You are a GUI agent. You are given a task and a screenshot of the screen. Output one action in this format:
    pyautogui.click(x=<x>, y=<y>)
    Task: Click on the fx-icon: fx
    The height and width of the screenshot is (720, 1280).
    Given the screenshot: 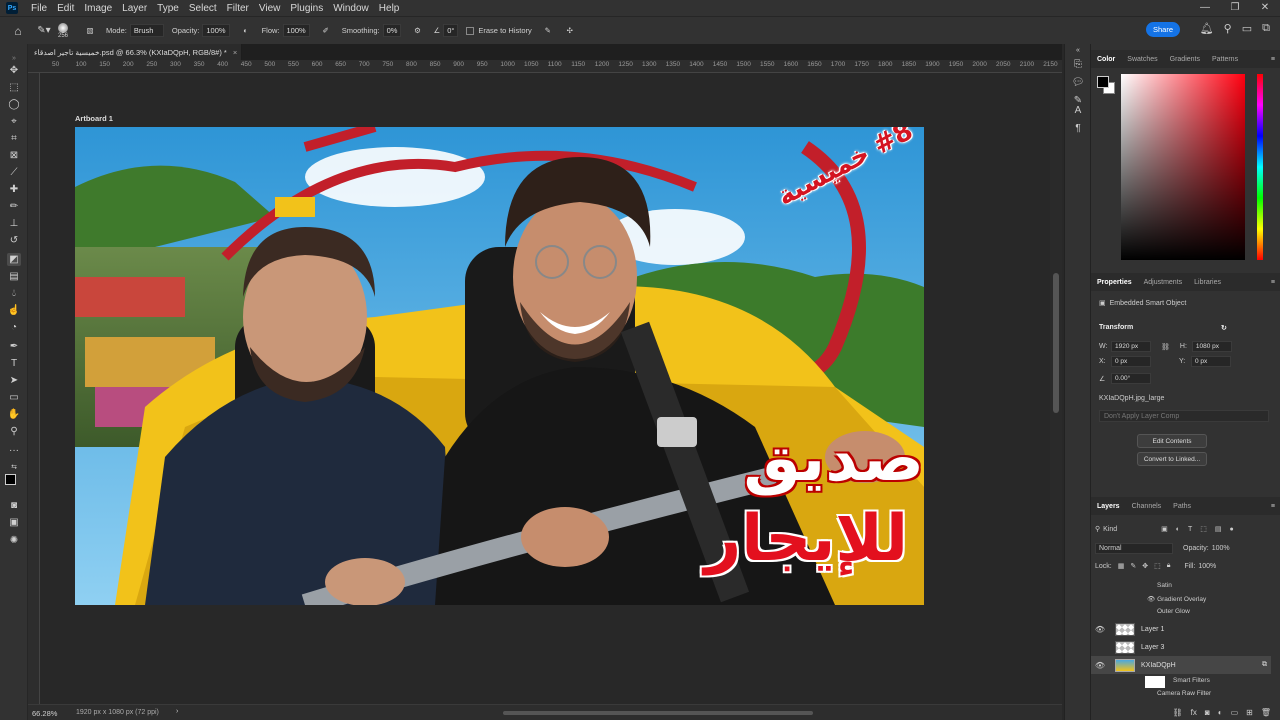 What is the action you would take?
    pyautogui.click(x=1194, y=712)
    